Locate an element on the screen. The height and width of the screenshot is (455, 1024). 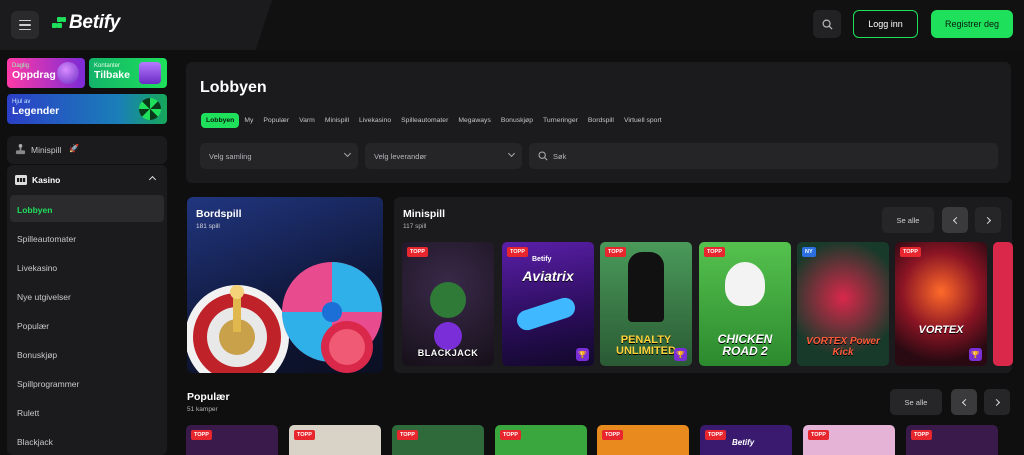
joystick-icon is located at coordinates (20, 149).